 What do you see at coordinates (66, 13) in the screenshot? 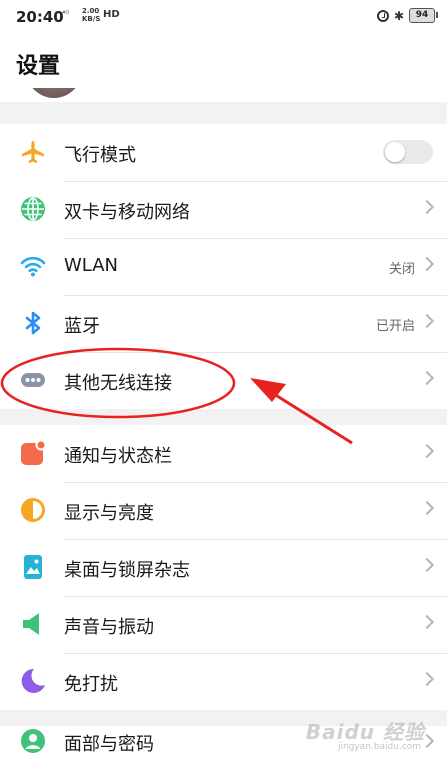
I see `network-type-icon: ⁴ᴳ` at bounding box center [66, 13].